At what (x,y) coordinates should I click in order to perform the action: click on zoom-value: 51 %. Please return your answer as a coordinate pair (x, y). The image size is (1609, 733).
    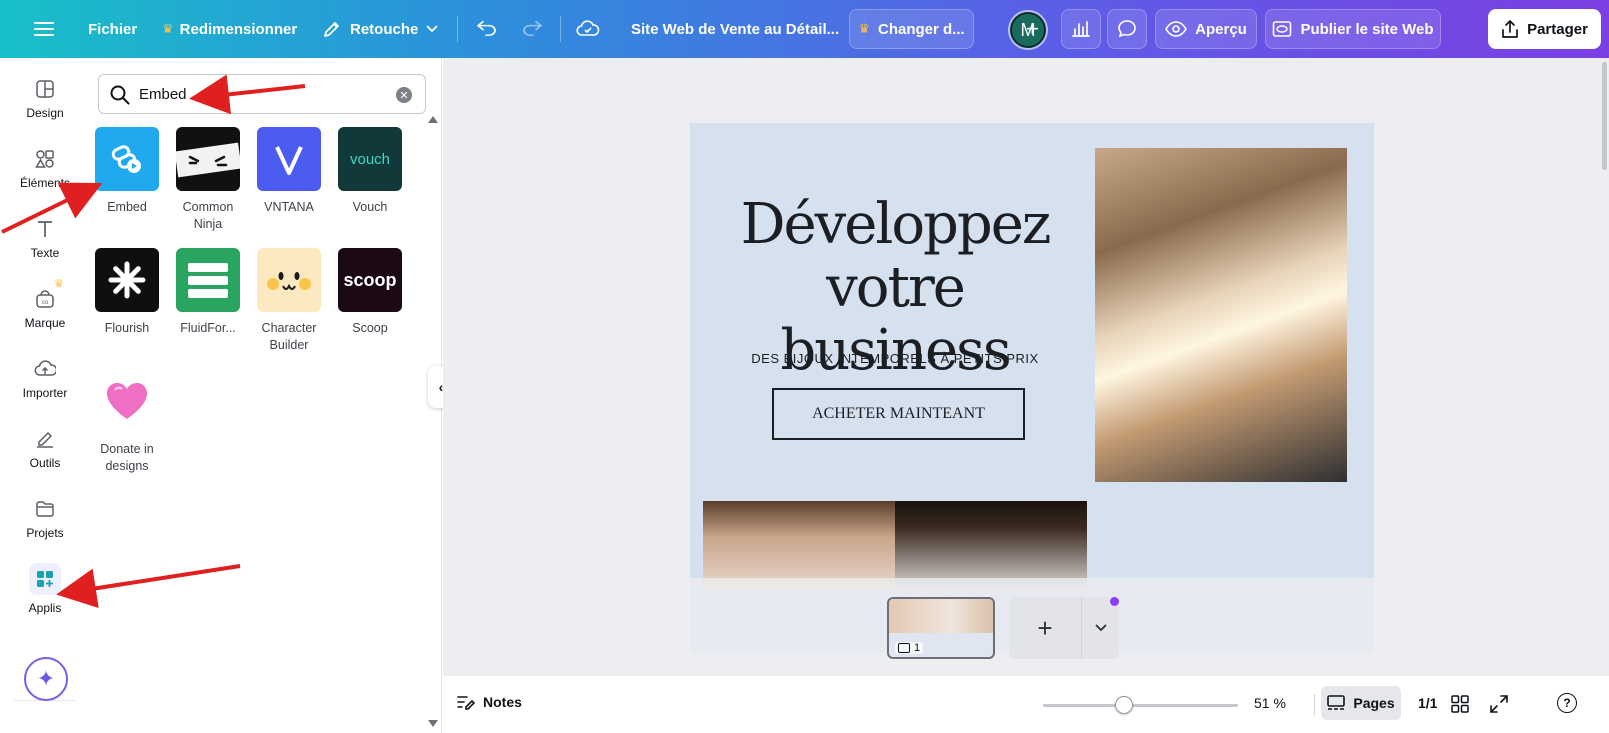
    Looking at the image, I should click on (1270, 703).